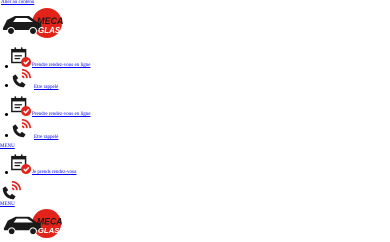  What do you see at coordinates (43, 164) in the screenshot?
I see `book-appointment-link: Je prends rendez-vous` at bounding box center [43, 164].